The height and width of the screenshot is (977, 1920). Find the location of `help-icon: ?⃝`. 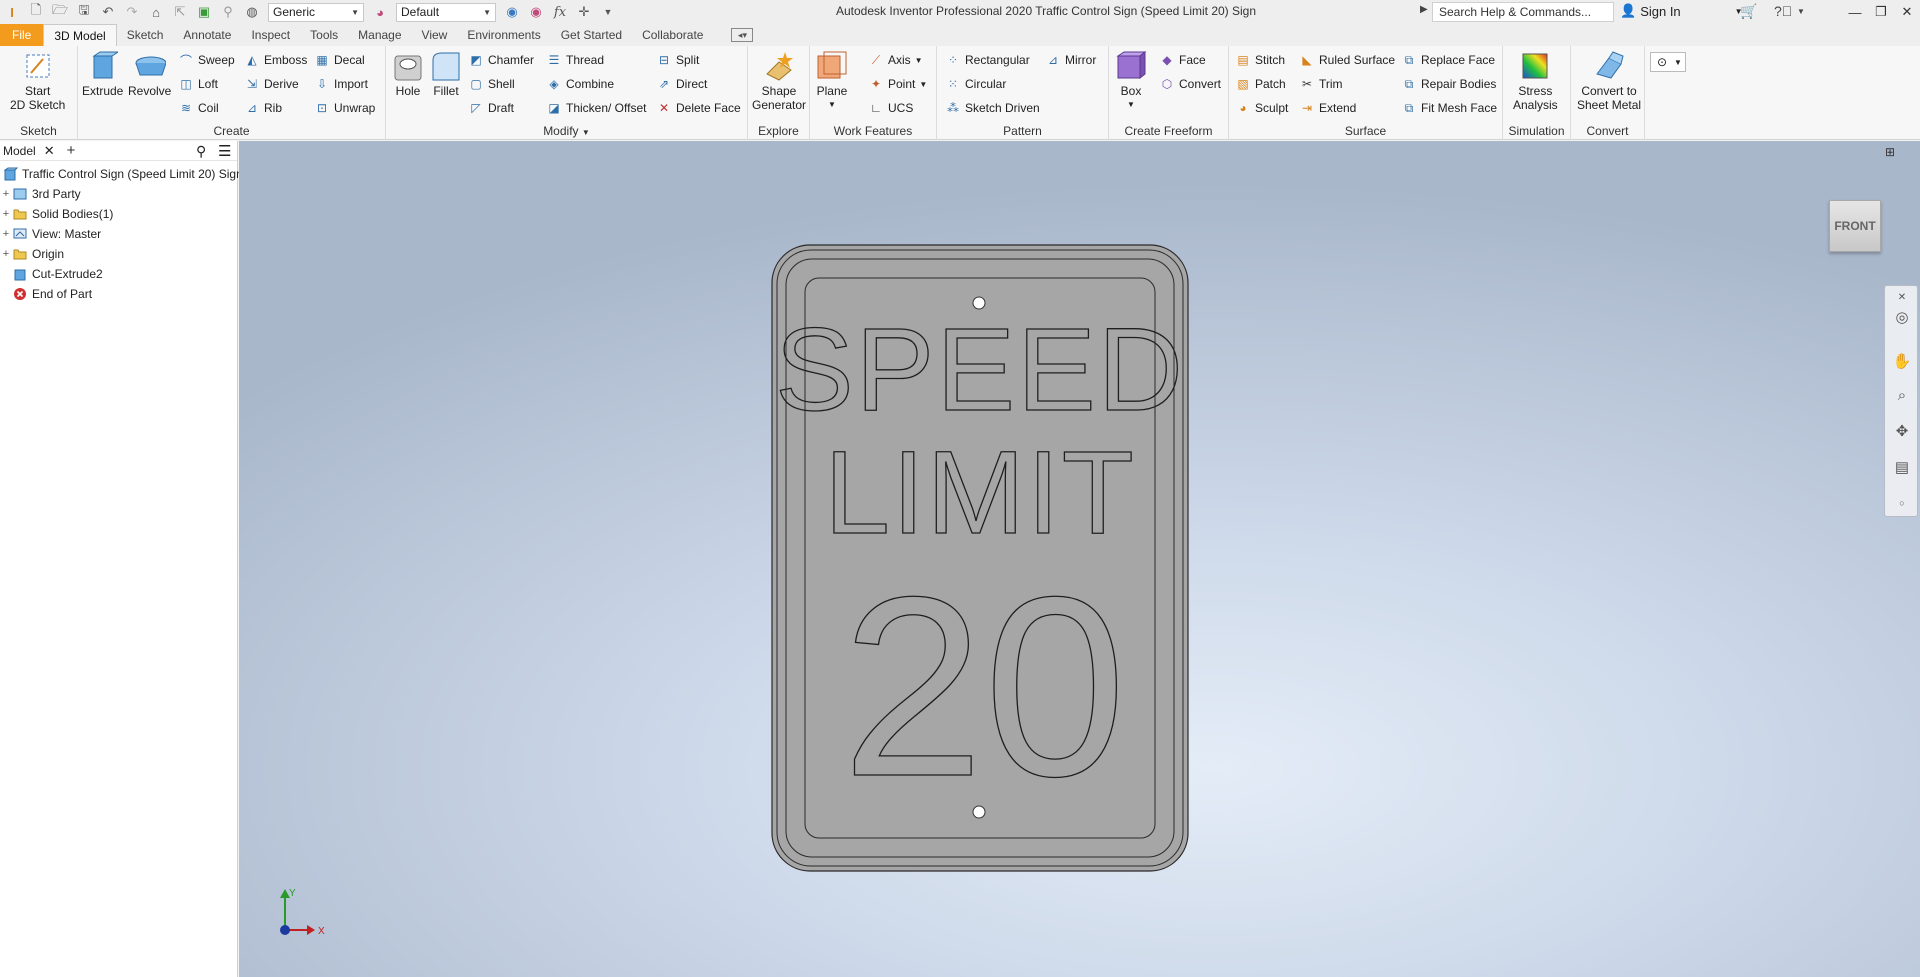

help-icon: ?⃝ is located at coordinates (1783, 11).